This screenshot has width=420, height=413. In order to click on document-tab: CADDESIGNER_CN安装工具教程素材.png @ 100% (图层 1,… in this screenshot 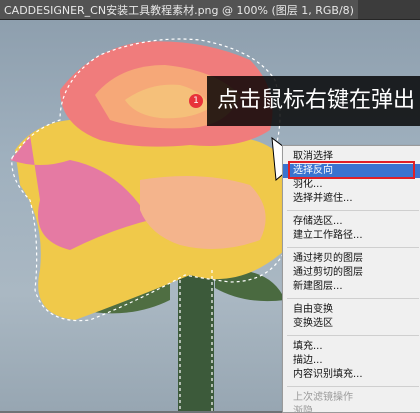, I will do `click(179, 9)`.